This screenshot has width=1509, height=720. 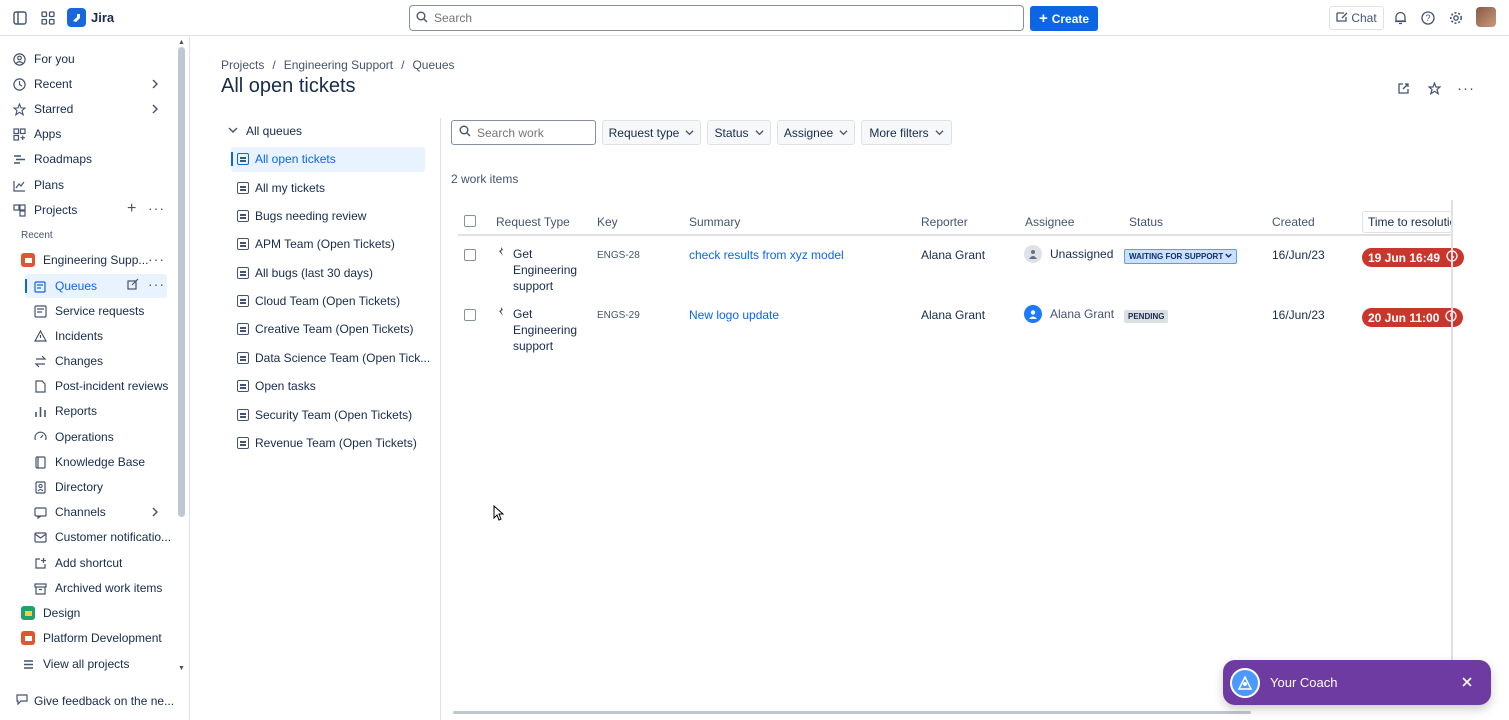 I want to click on column-header-summary: Summary, so click(x=714, y=222).